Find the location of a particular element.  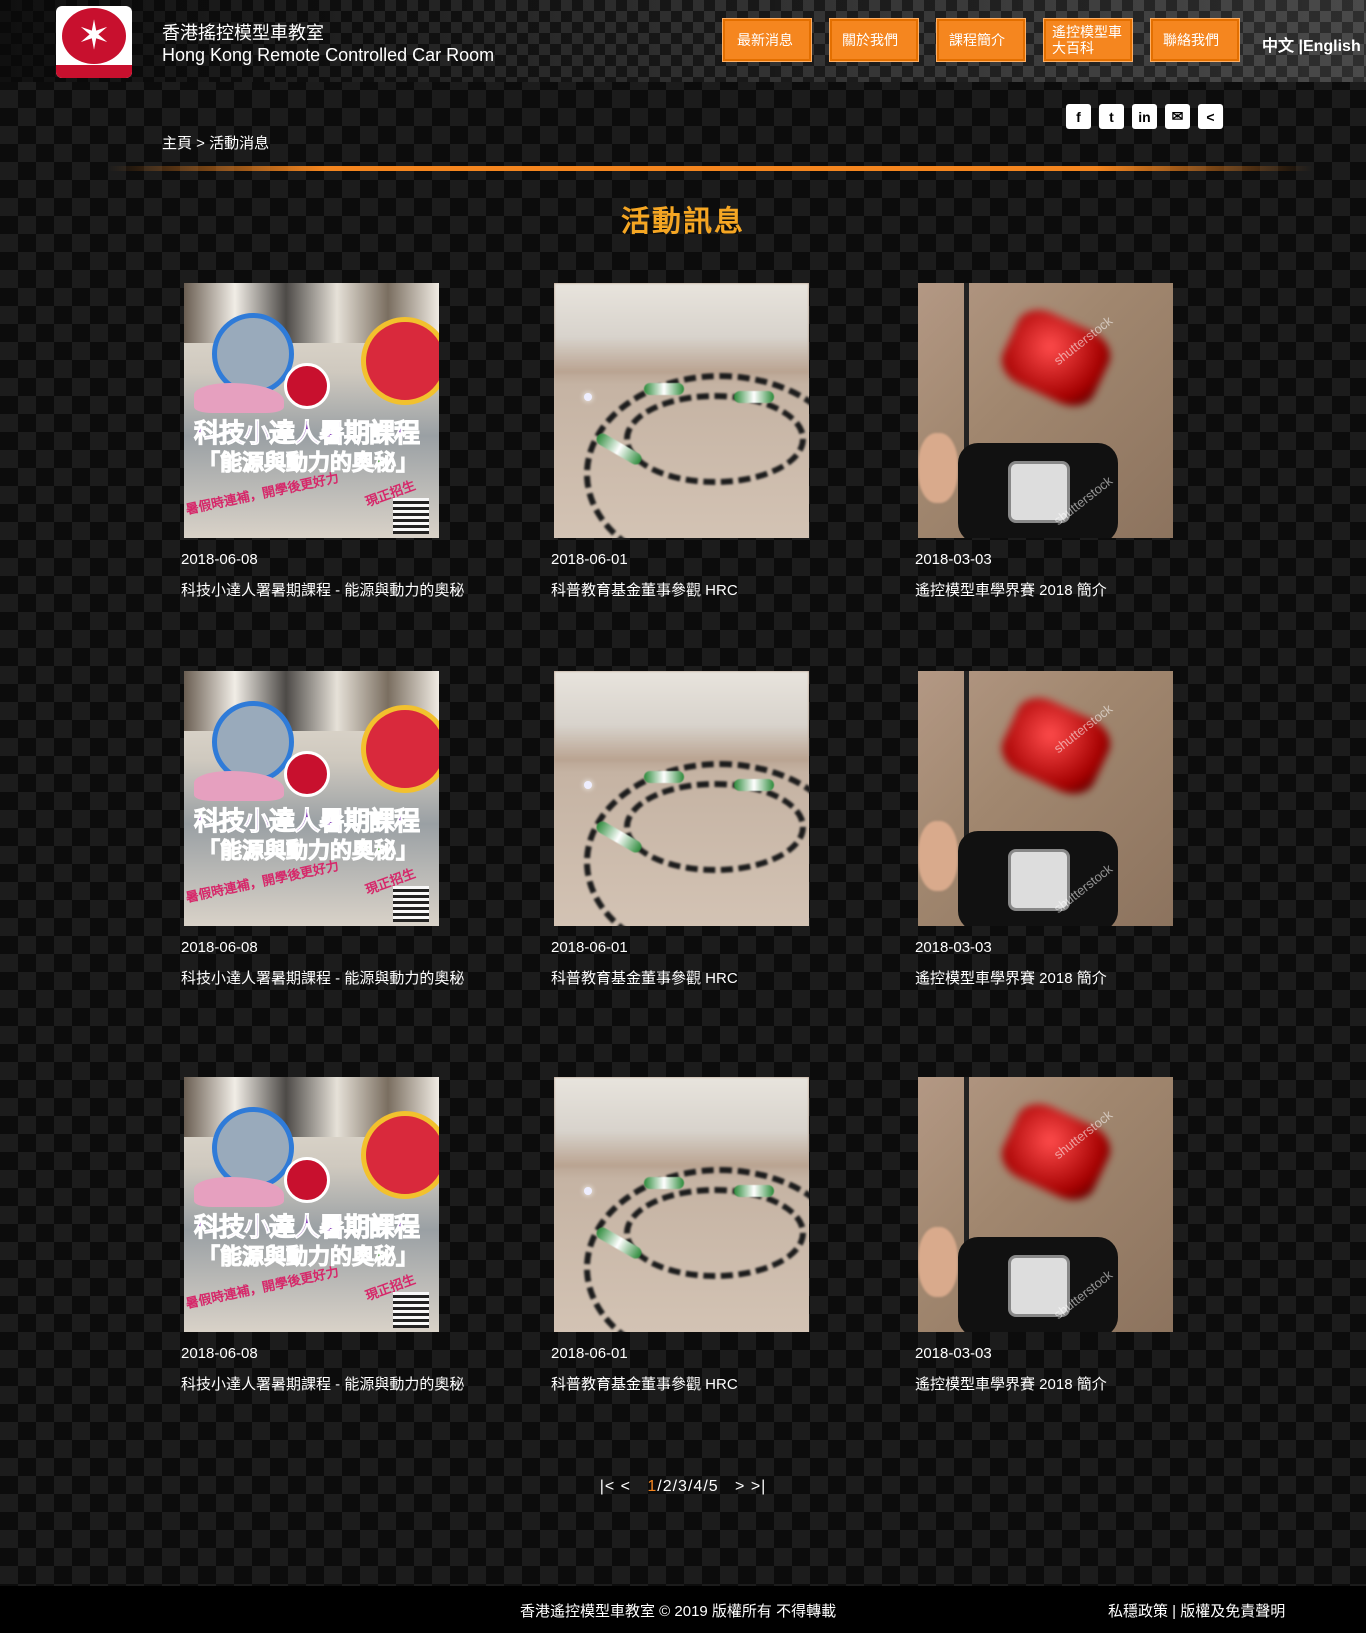

linkedin-icon: in is located at coordinates (1144, 116).